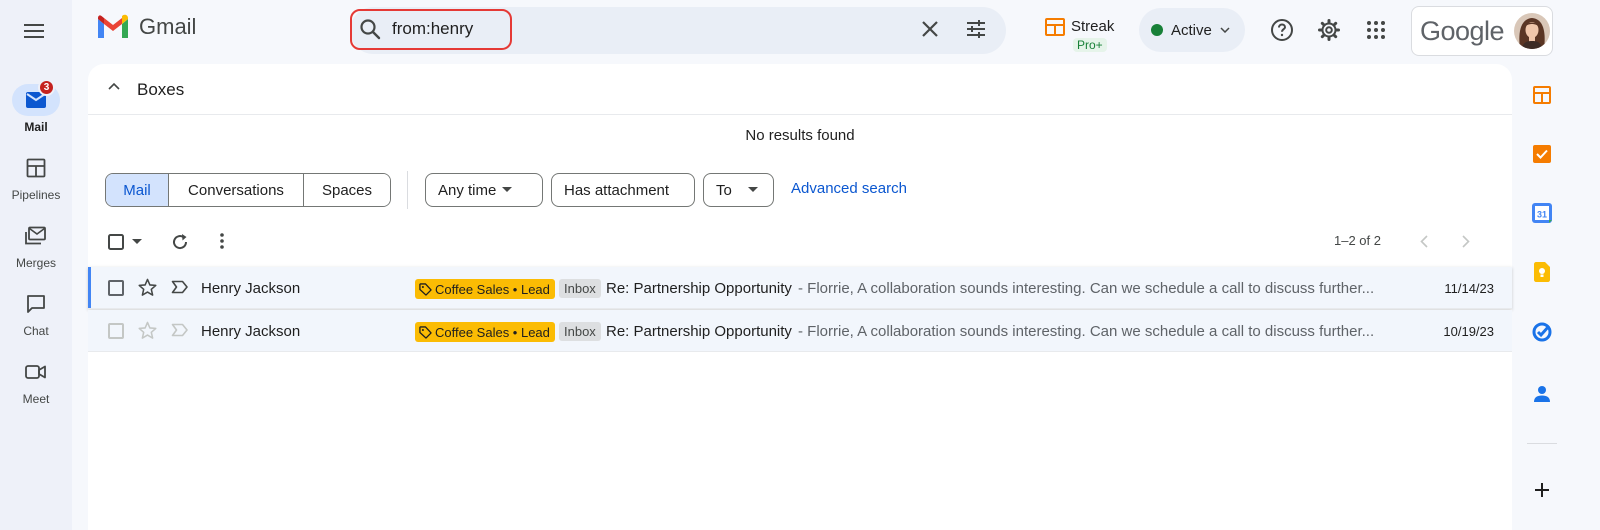 The height and width of the screenshot is (530, 1600). Describe the element at coordinates (36, 304) in the screenshot. I see `chat-icon` at that location.